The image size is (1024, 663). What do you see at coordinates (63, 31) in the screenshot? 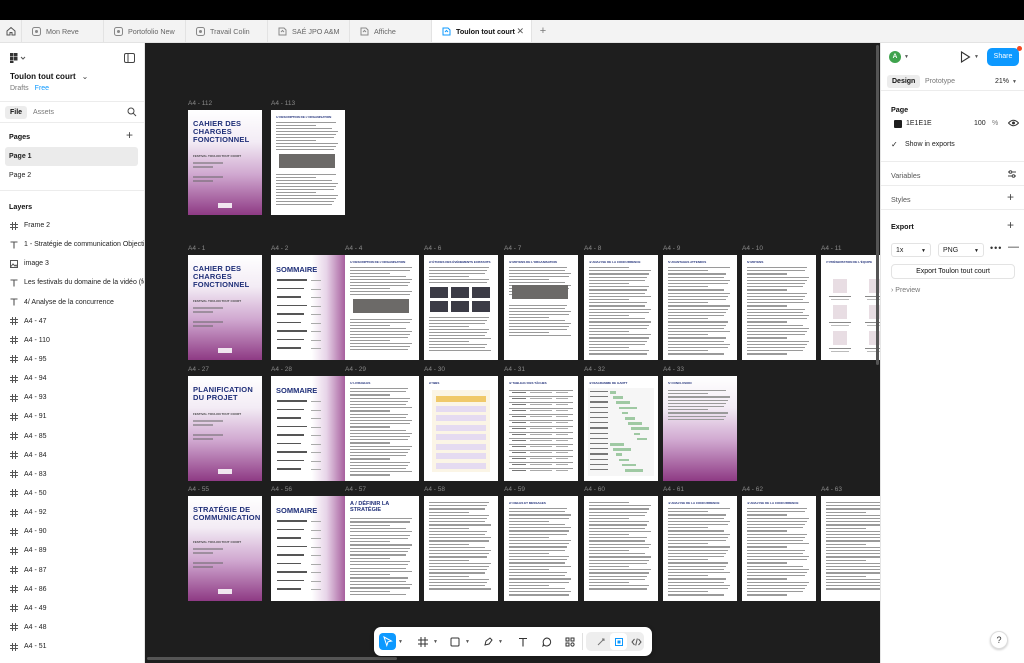
I see `tab-mon-reve: Mon Reve` at bounding box center [63, 31].